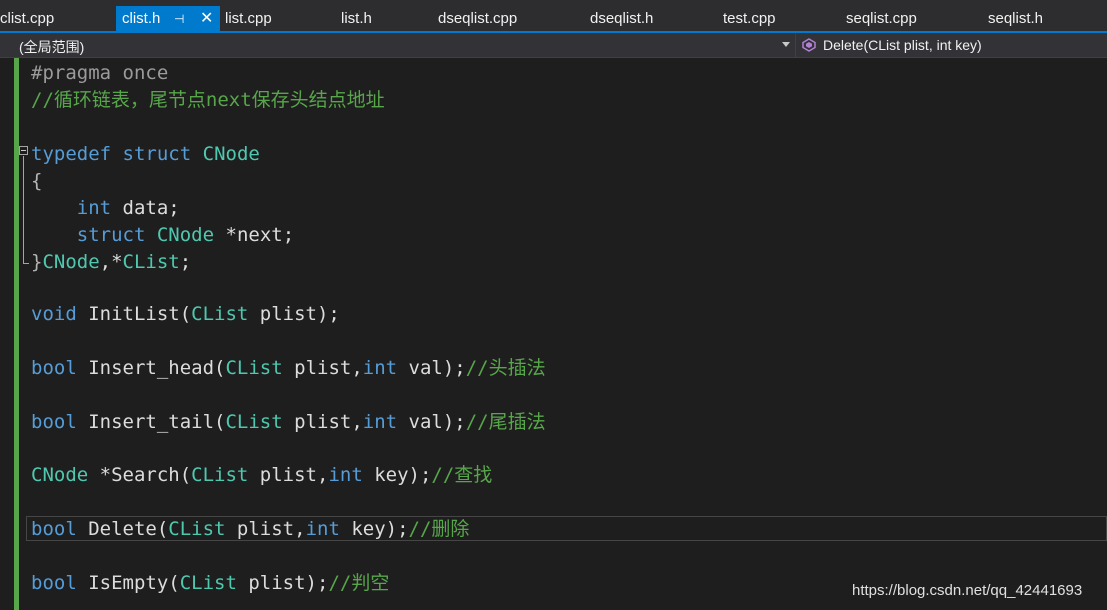  I want to click on code-line-4: typedef struct CNode, so click(145, 154).